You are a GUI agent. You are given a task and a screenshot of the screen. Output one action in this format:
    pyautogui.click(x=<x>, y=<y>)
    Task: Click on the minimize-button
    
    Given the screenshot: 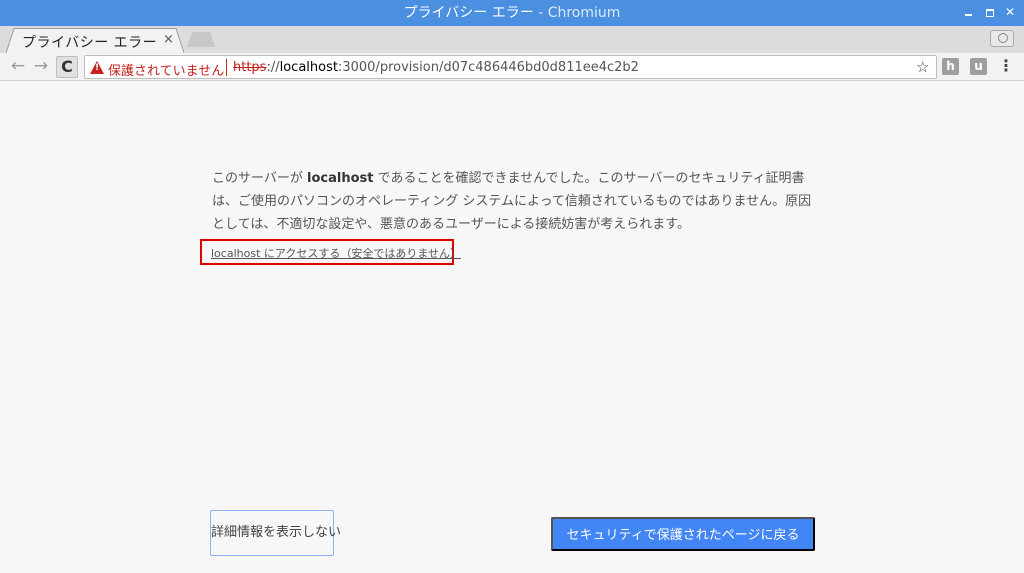 What is the action you would take?
    pyautogui.click(x=969, y=12)
    